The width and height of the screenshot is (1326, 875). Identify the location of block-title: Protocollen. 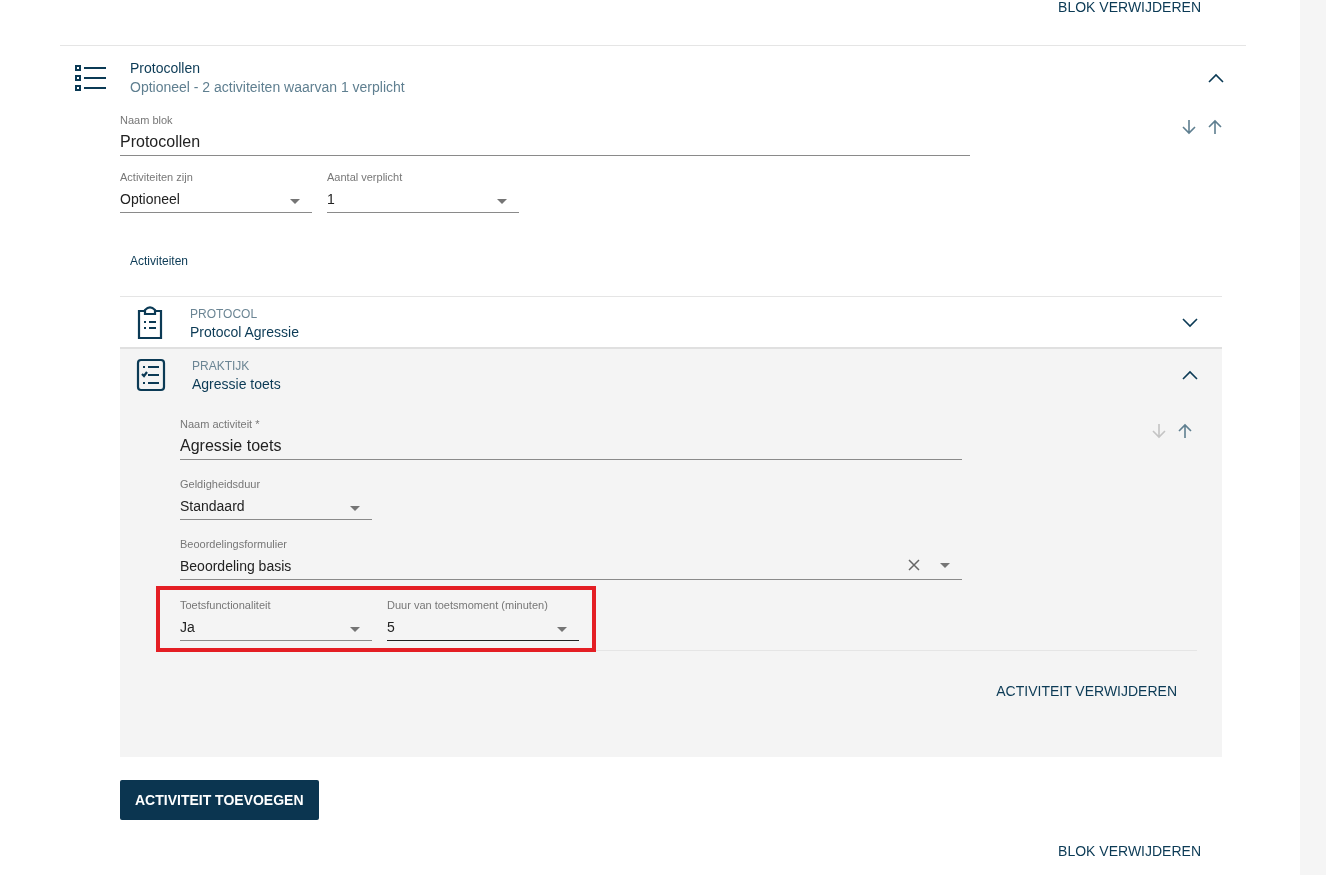
(166, 68).